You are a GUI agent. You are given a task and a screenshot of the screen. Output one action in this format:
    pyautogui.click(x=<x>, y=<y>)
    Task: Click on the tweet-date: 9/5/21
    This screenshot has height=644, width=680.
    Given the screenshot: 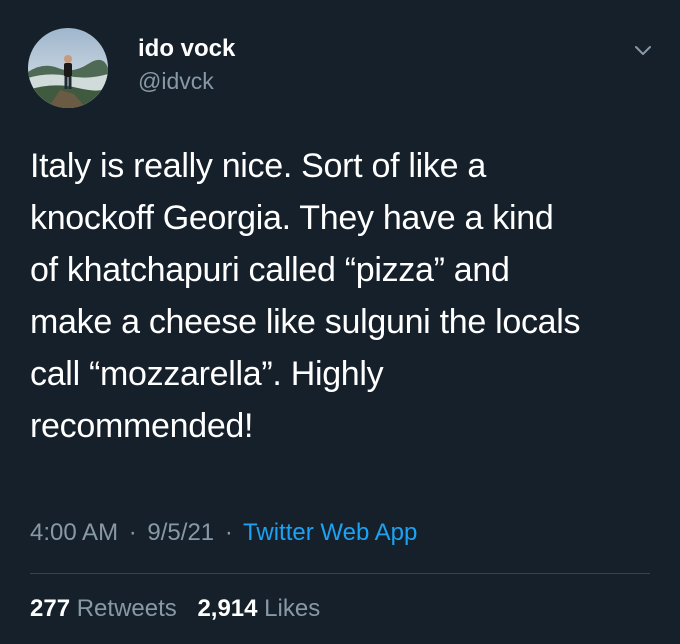 What is the action you would take?
    pyautogui.click(x=180, y=532)
    